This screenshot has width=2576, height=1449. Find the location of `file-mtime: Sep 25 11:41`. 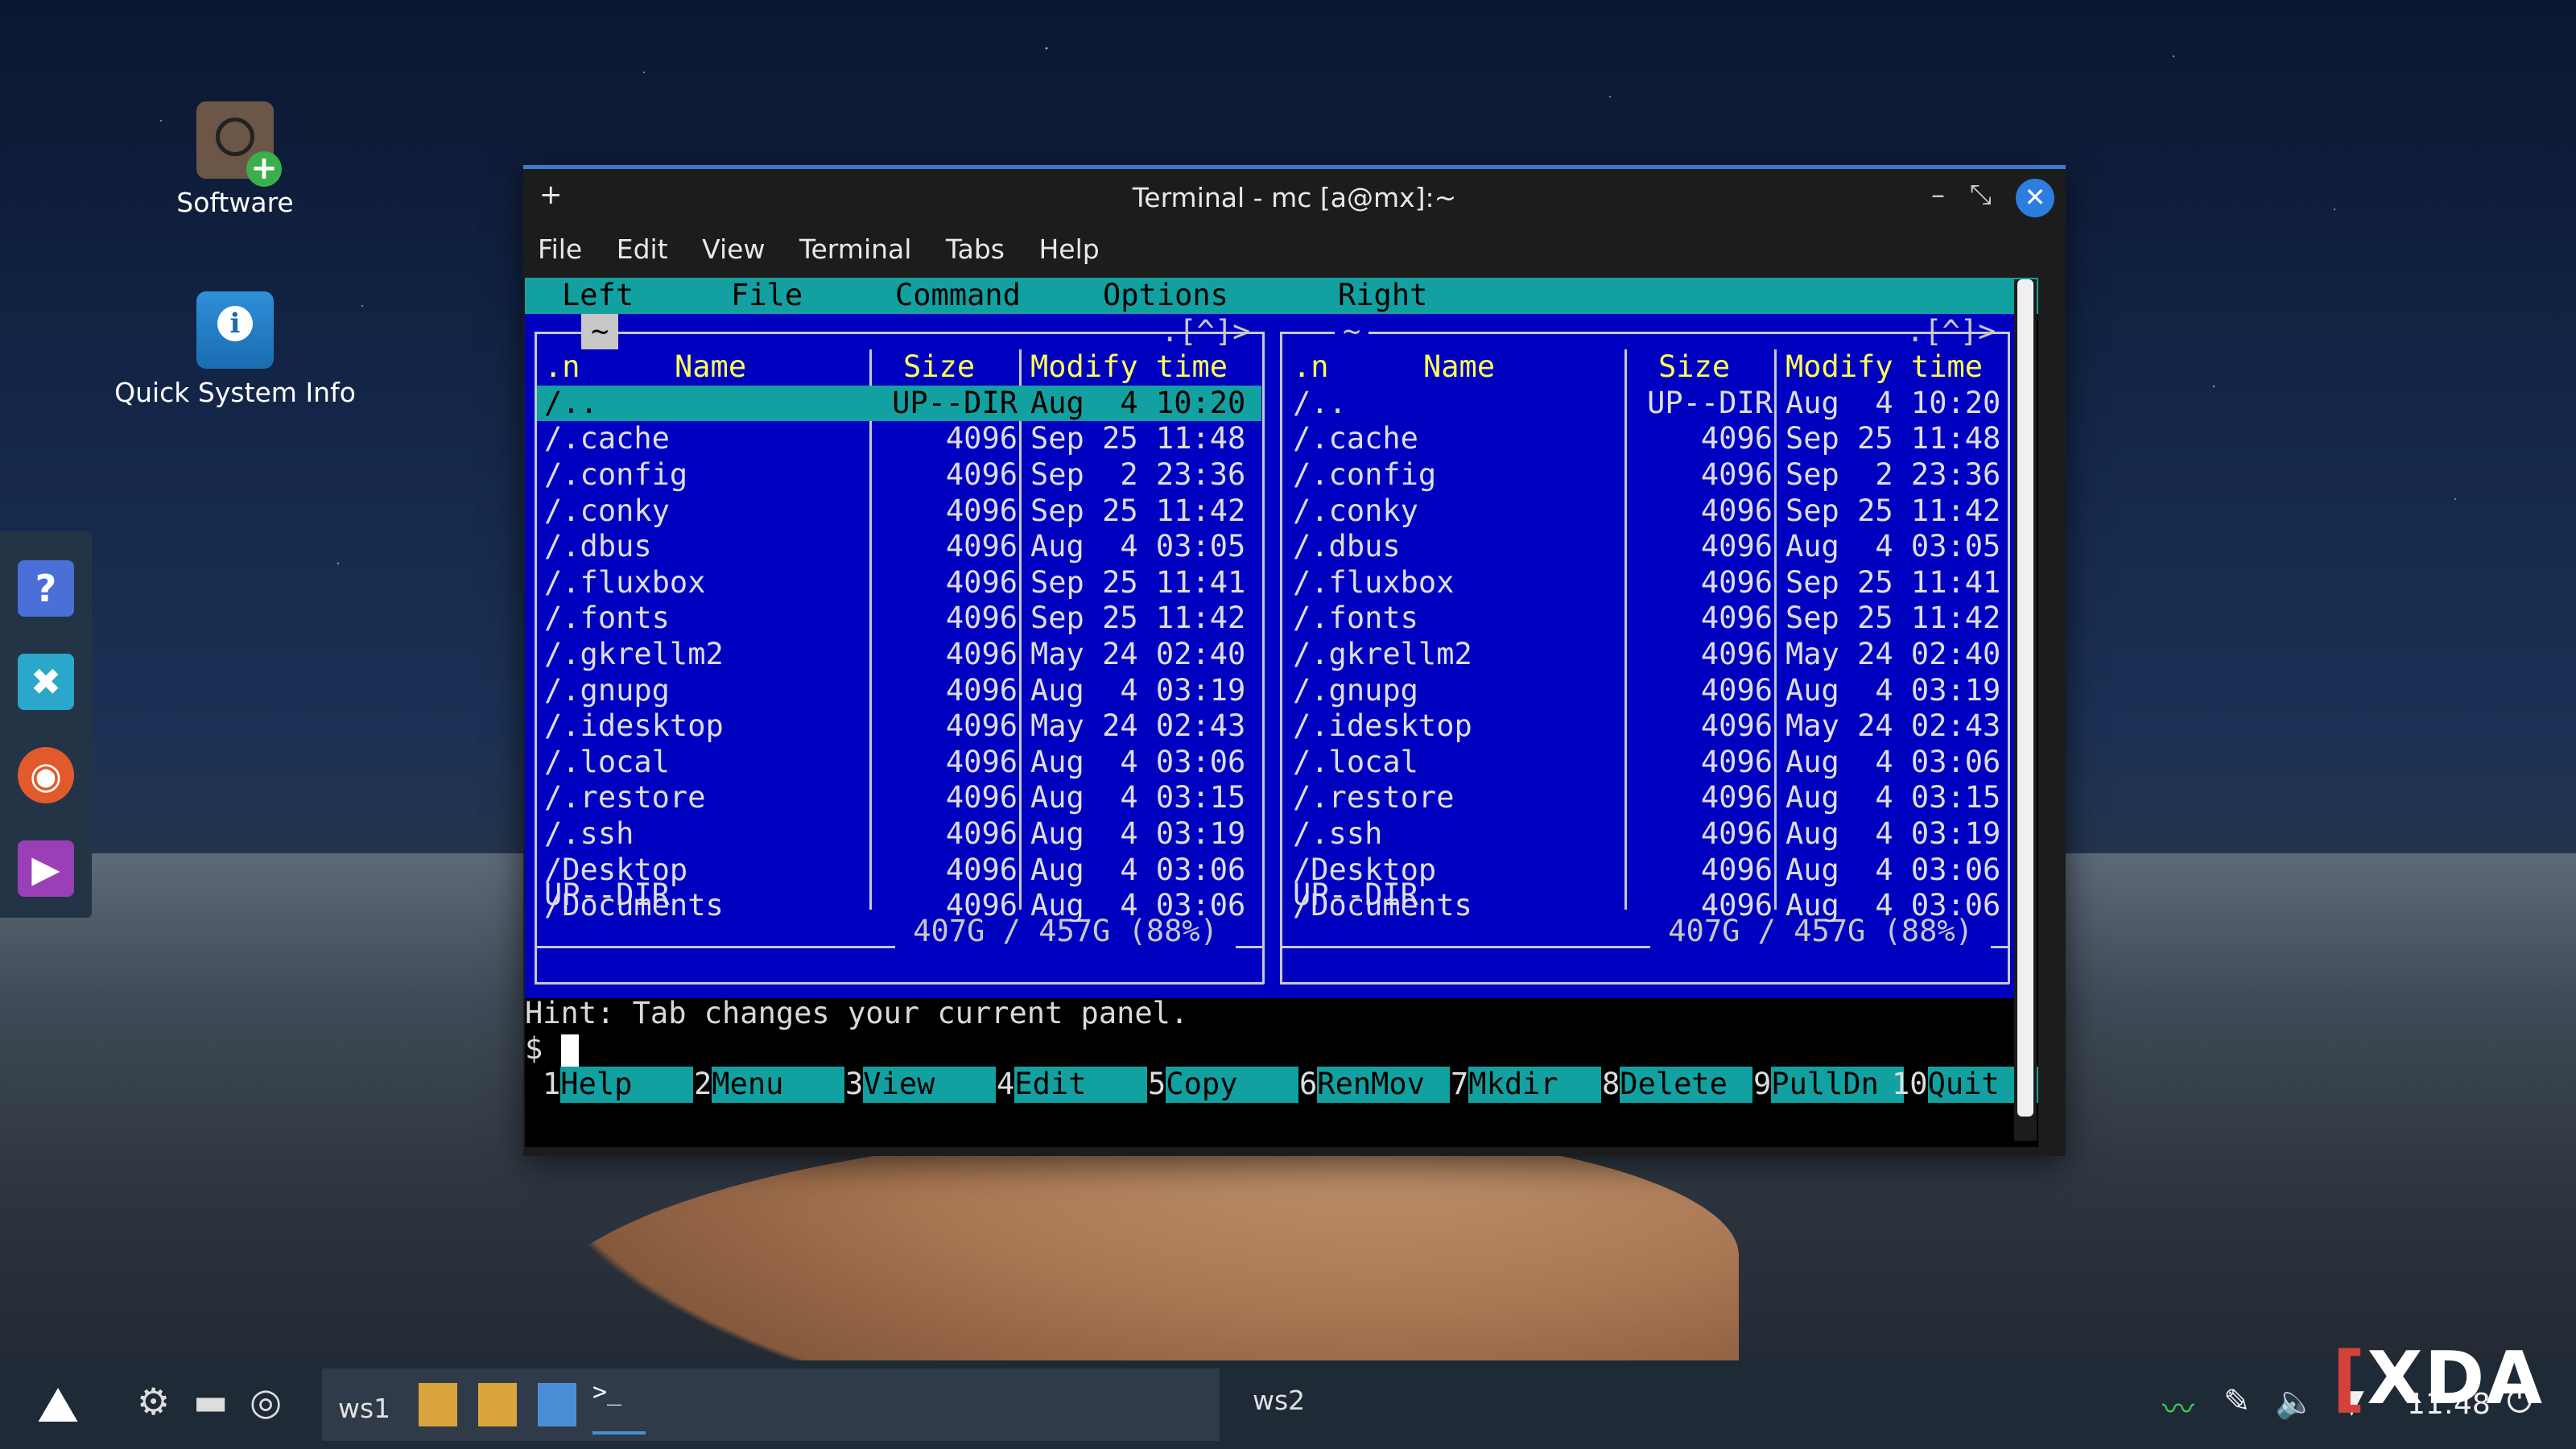

file-mtime: Sep 25 11:41 is located at coordinates (1893, 582).